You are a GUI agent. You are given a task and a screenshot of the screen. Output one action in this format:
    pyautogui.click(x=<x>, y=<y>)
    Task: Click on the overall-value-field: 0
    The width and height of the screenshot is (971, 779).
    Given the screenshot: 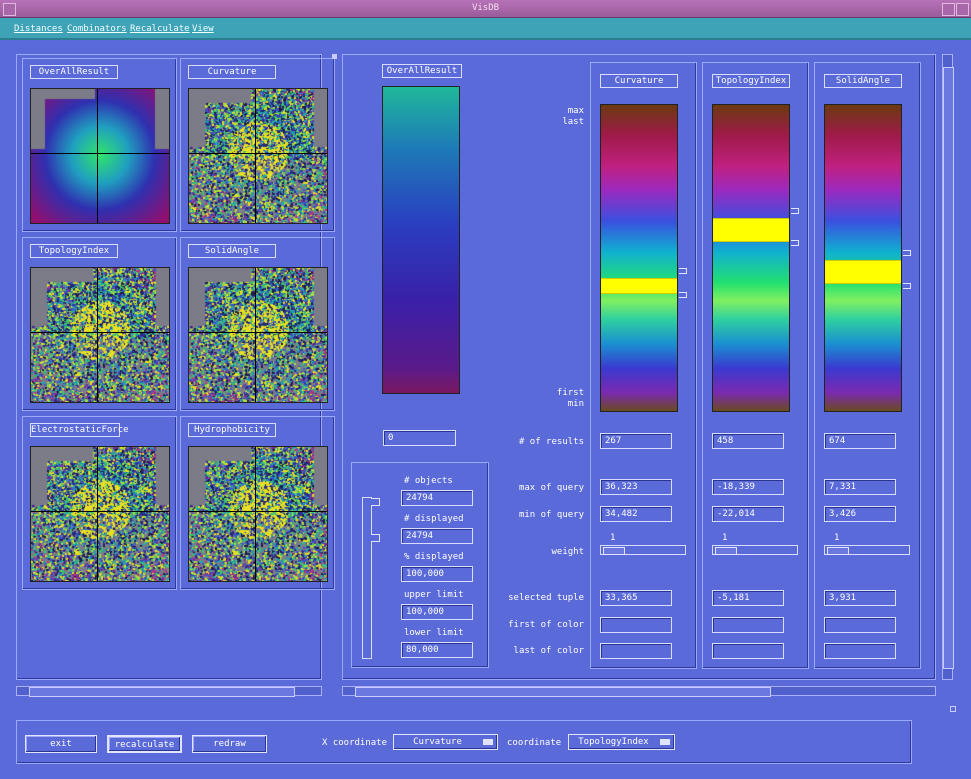 What is the action you would take?
    pyautogui.click(x=419, y=438)
    